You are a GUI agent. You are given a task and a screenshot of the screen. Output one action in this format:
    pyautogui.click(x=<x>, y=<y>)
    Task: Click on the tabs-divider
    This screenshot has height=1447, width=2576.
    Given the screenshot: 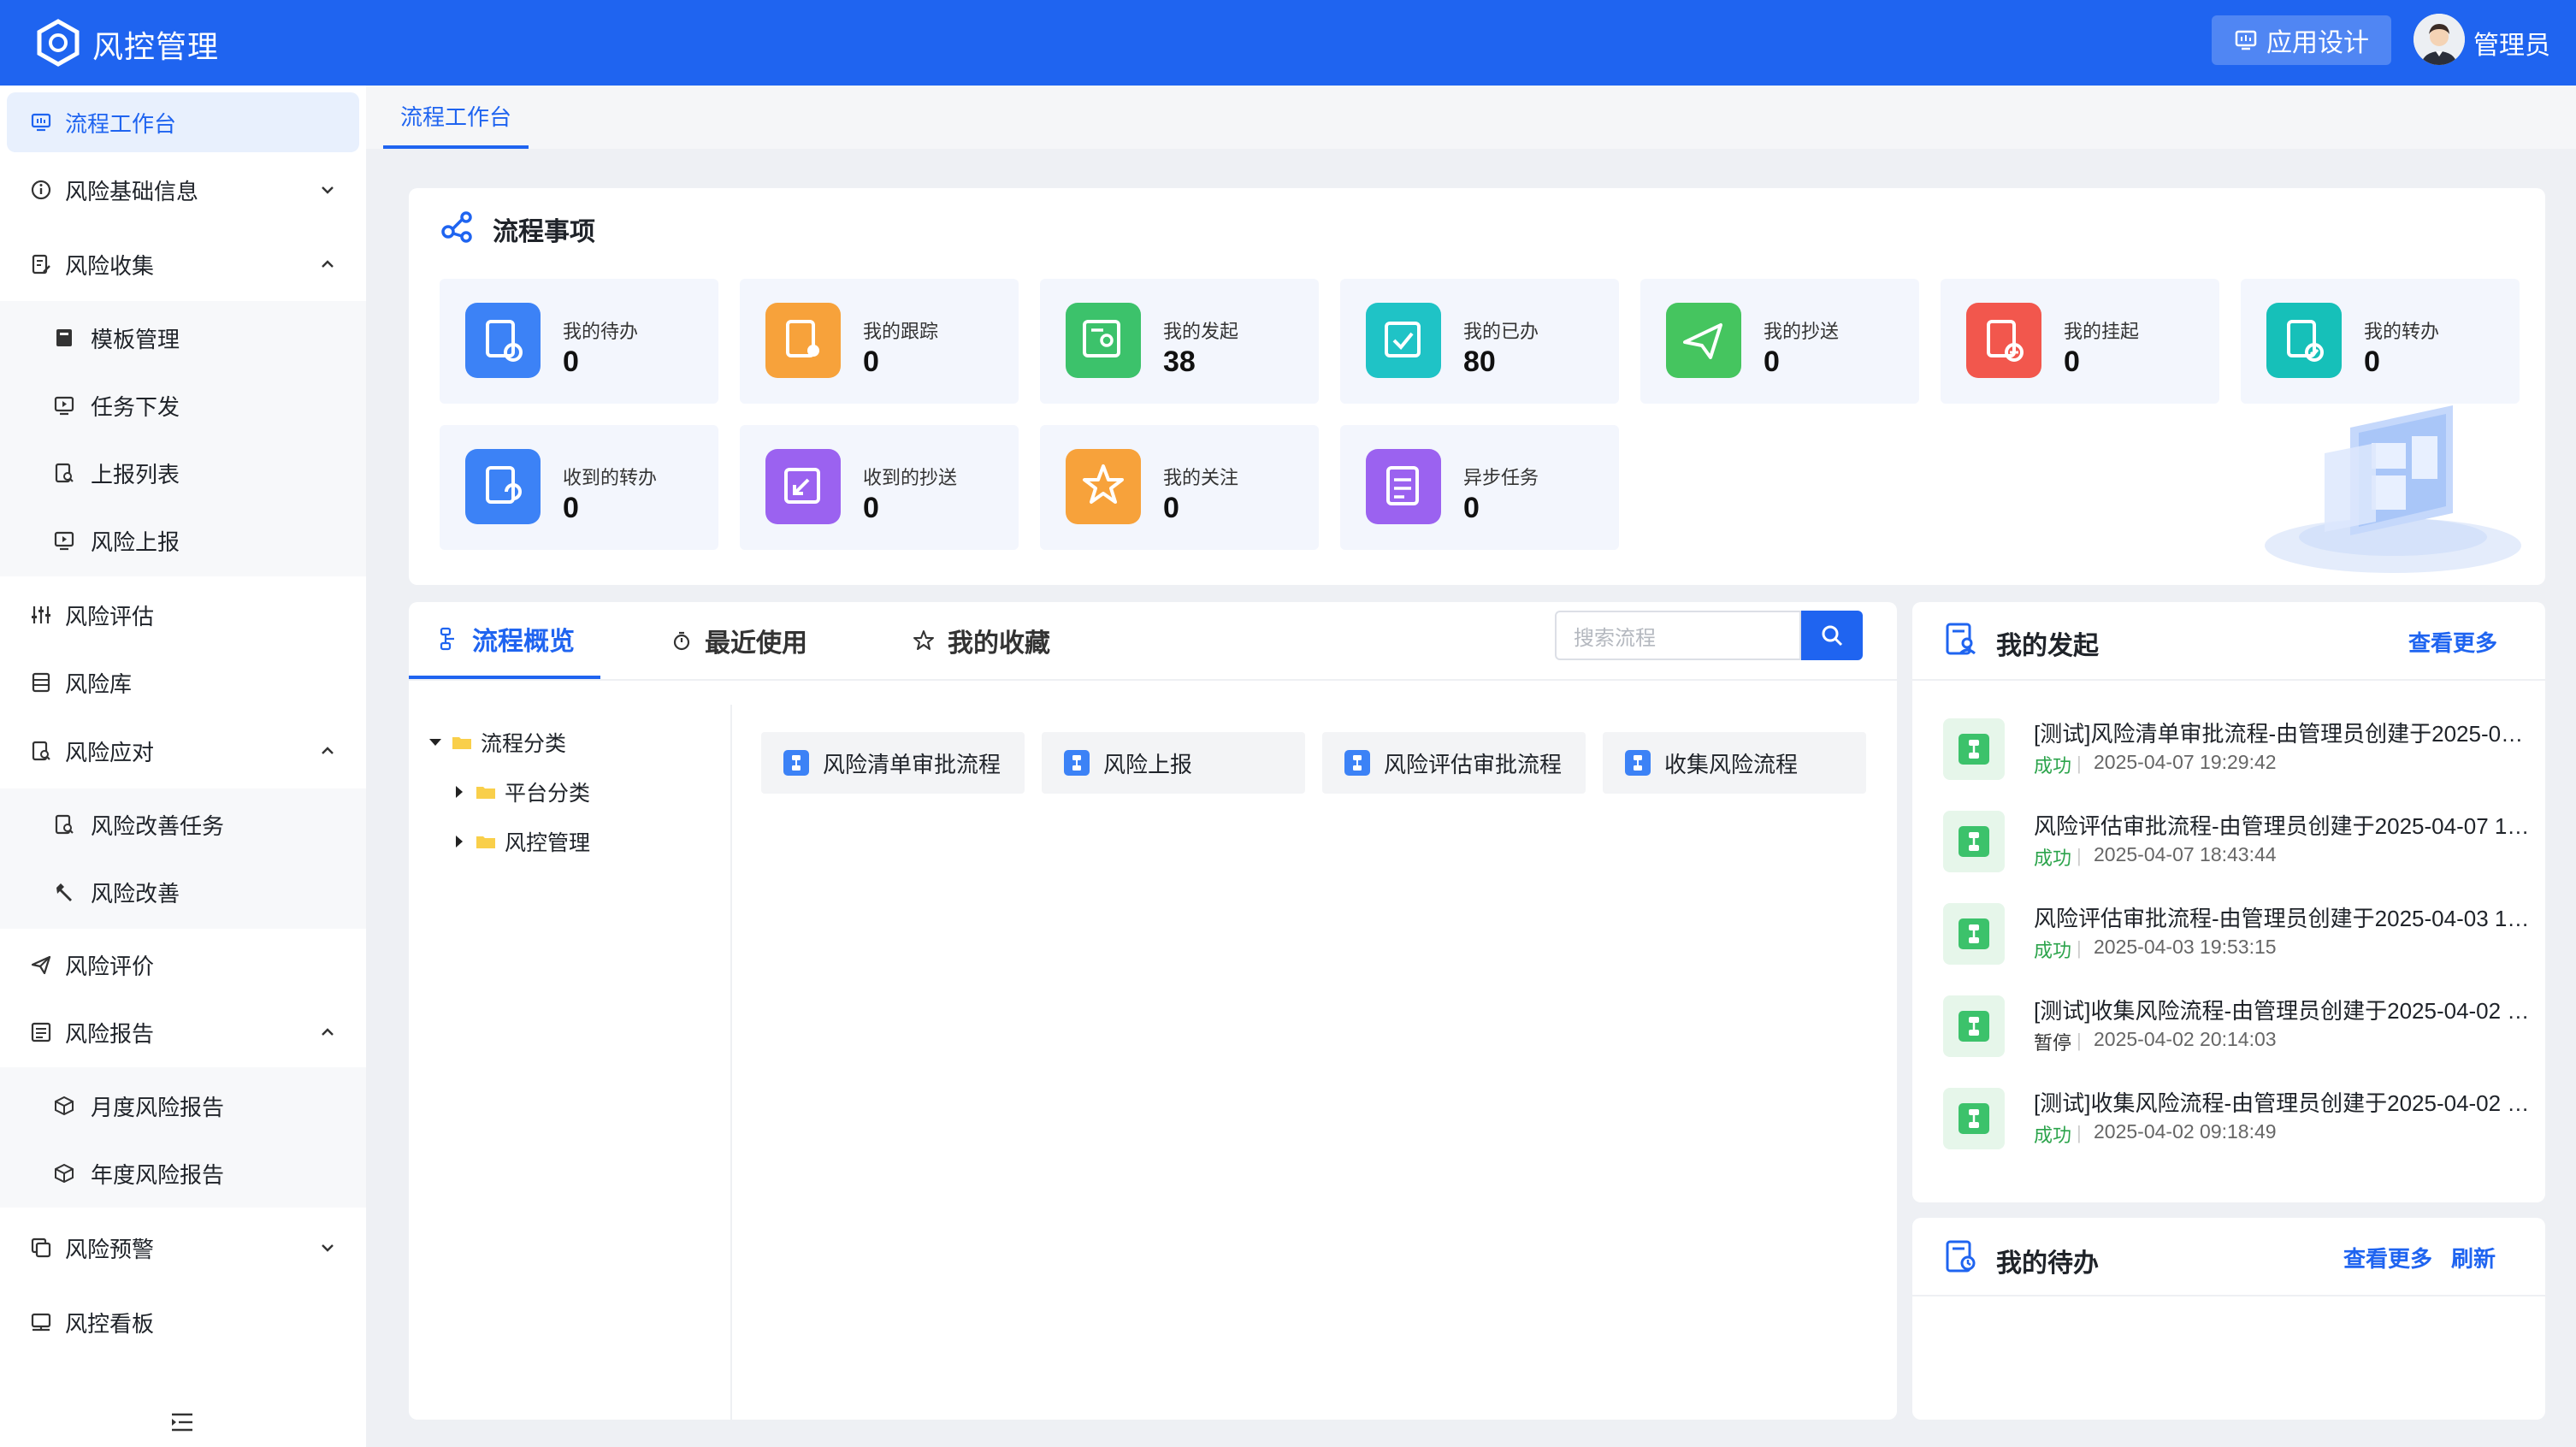 What is the action you would take?
    pyautogui.click(x=1153, y=680)
    